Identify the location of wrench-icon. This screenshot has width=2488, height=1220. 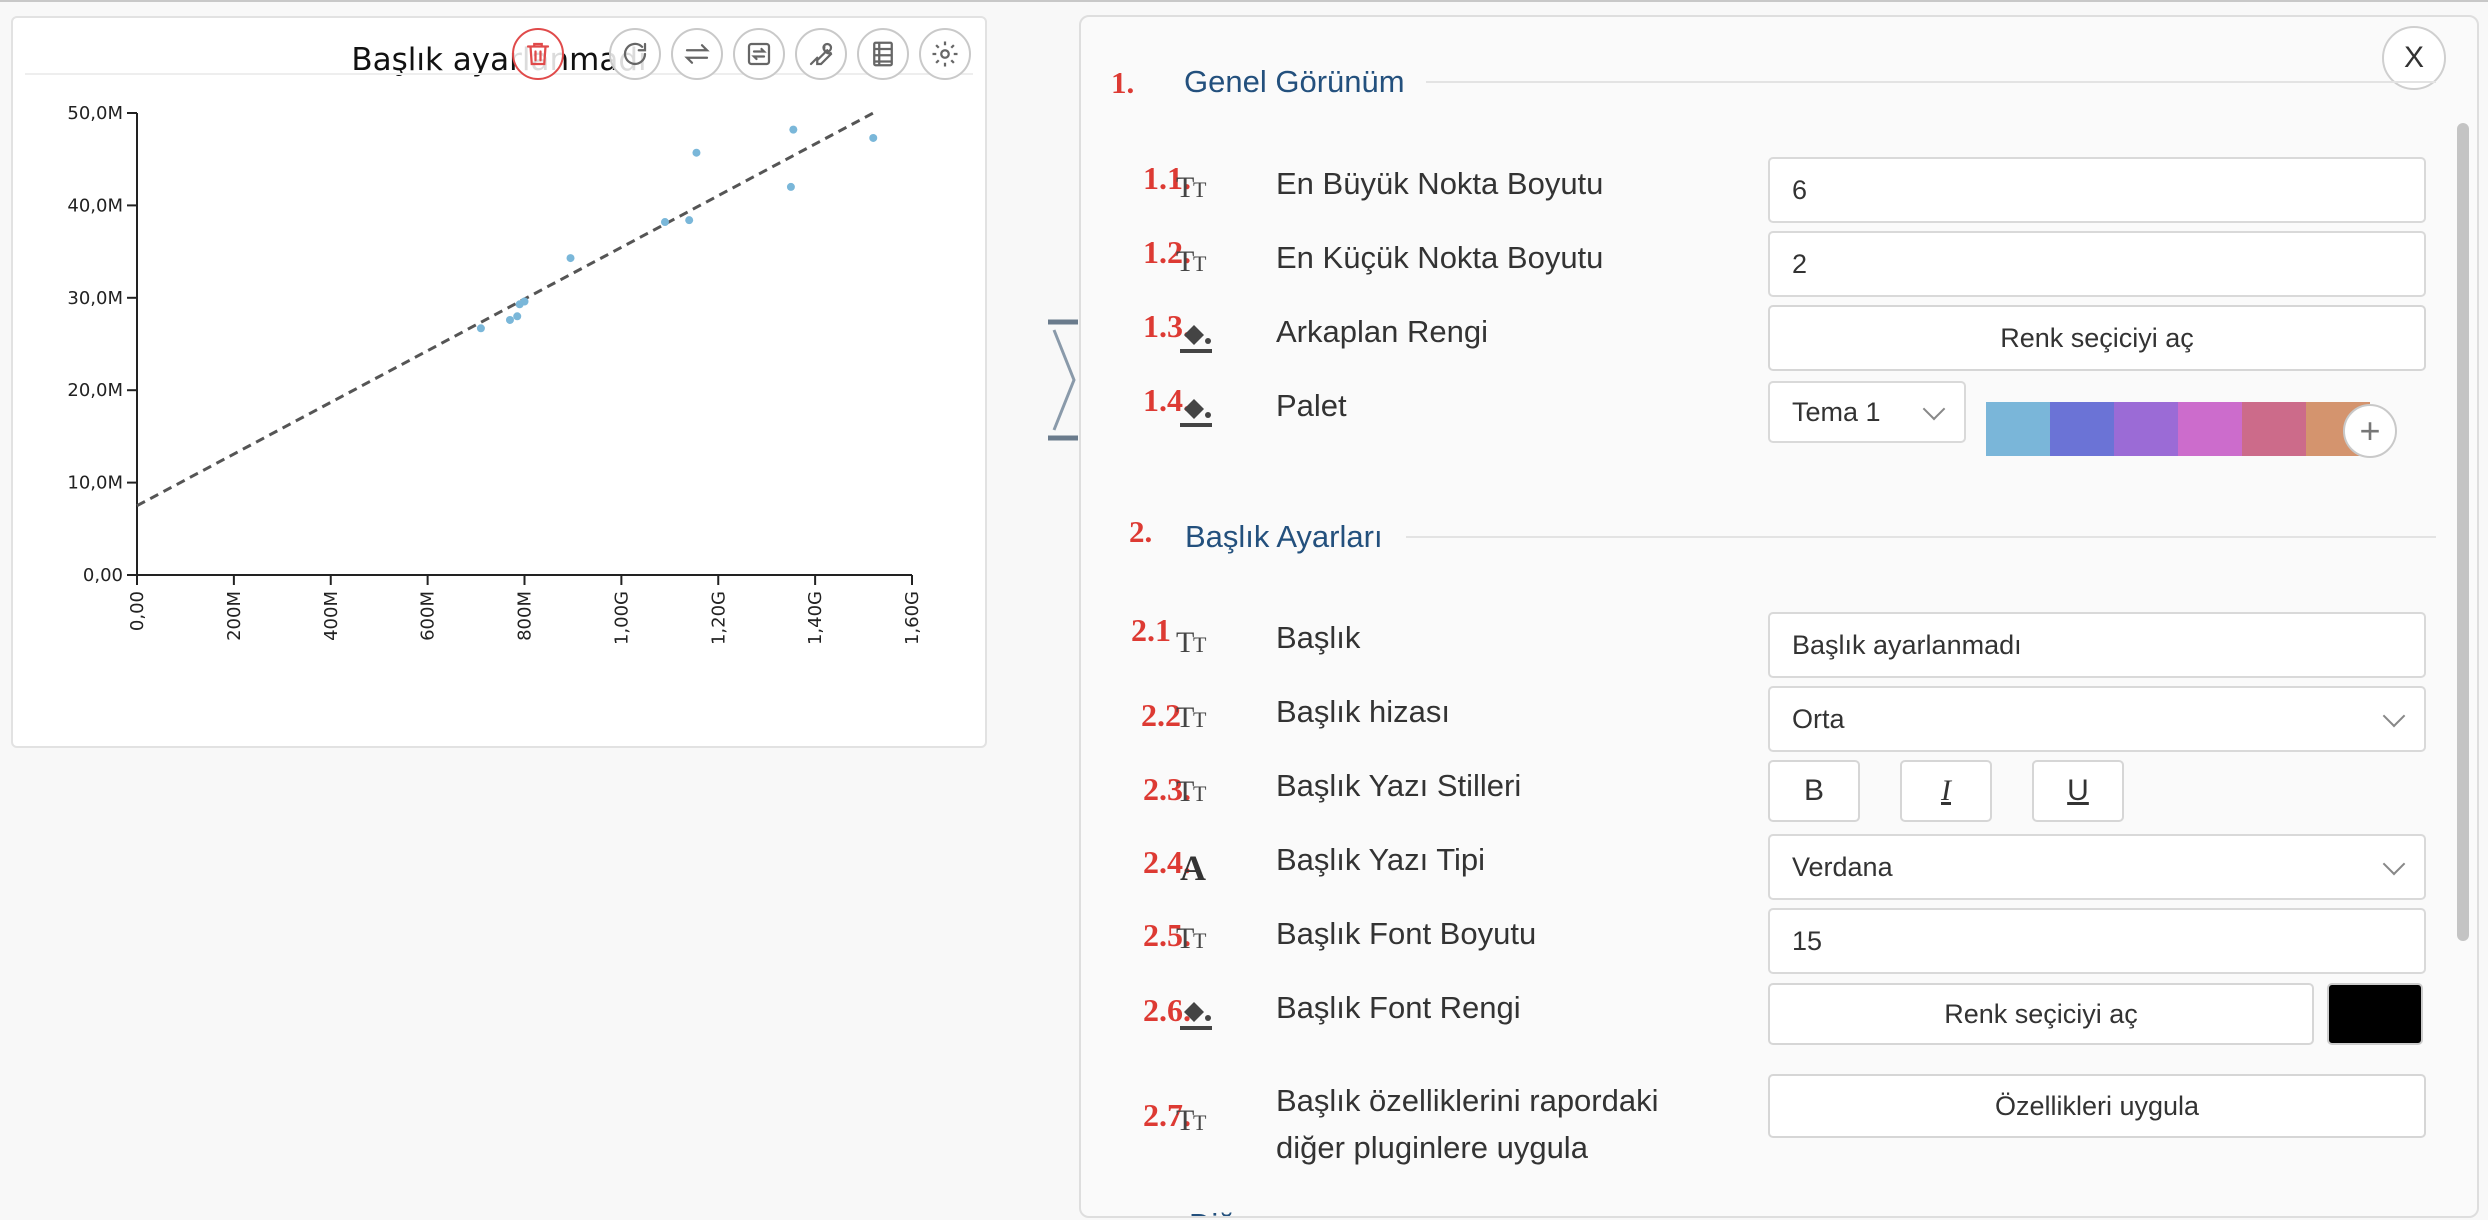
(821, 54).